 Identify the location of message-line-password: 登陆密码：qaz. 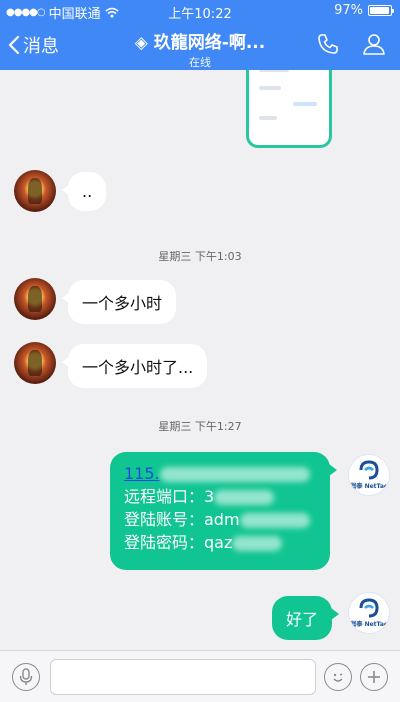
(220, 542).